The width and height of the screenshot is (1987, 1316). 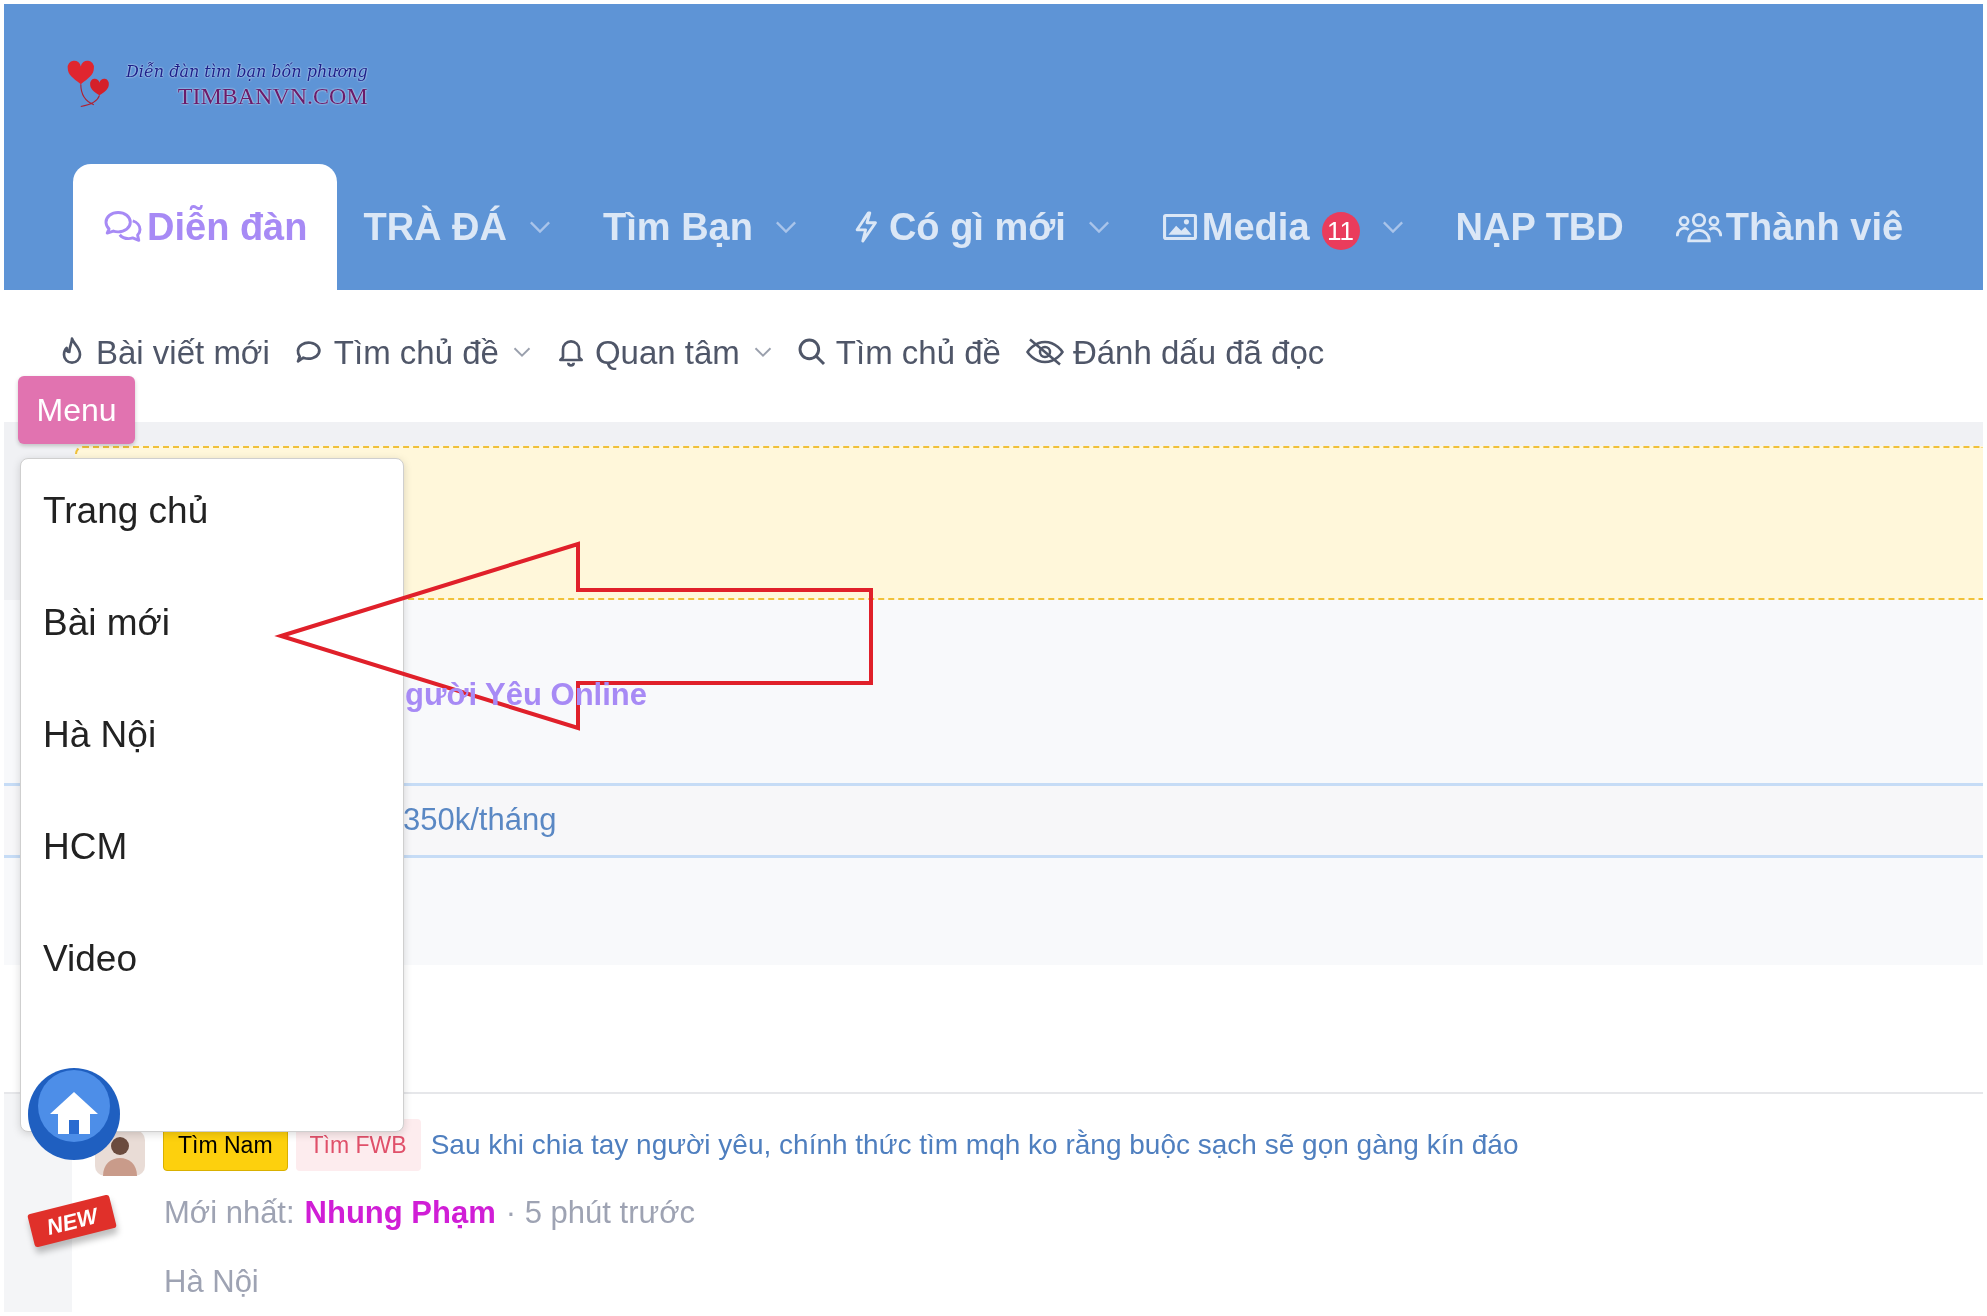 What do you see at coordinates (974, 1145) in the screenshot?
I see `thread-title: Sau khi chia tay người yêu, chính thức tìm mqh ko rằng buộc sạch sẽ gọn gàng kín đáo` at bounding box center [974, 1145].